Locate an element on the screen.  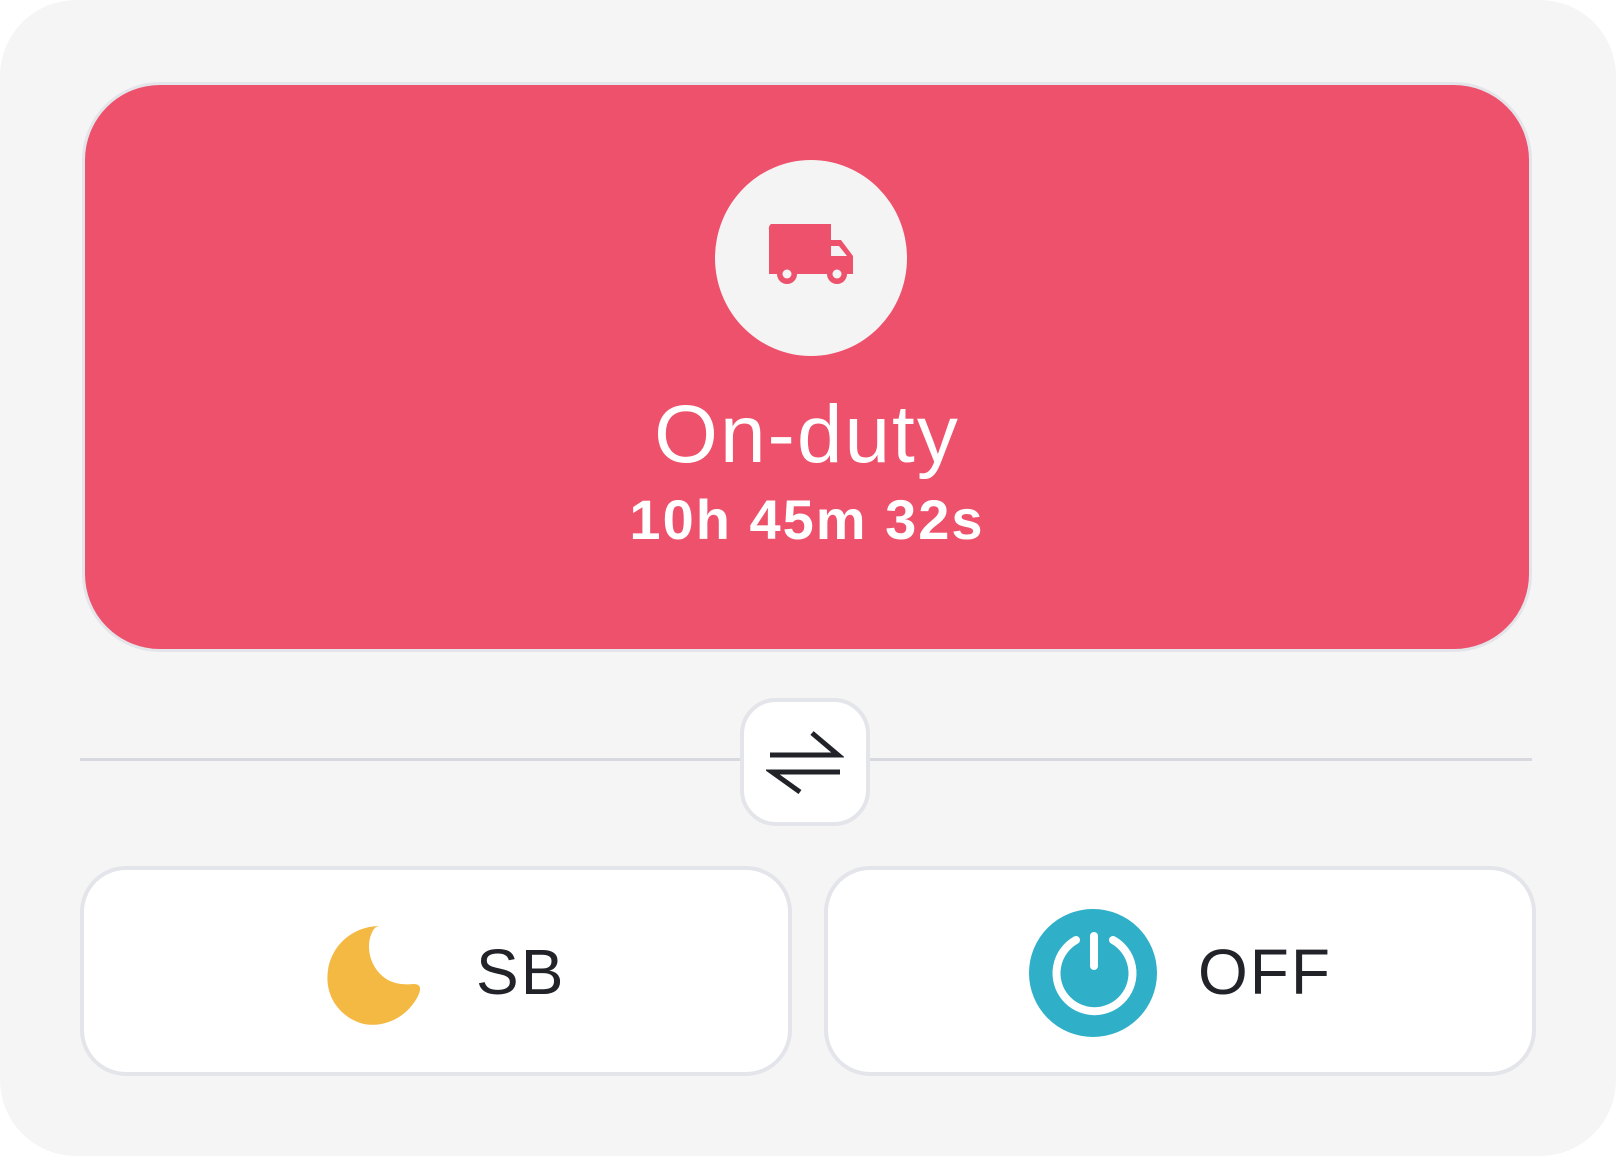
sb-label: SB is located at coordinates (521, 972).